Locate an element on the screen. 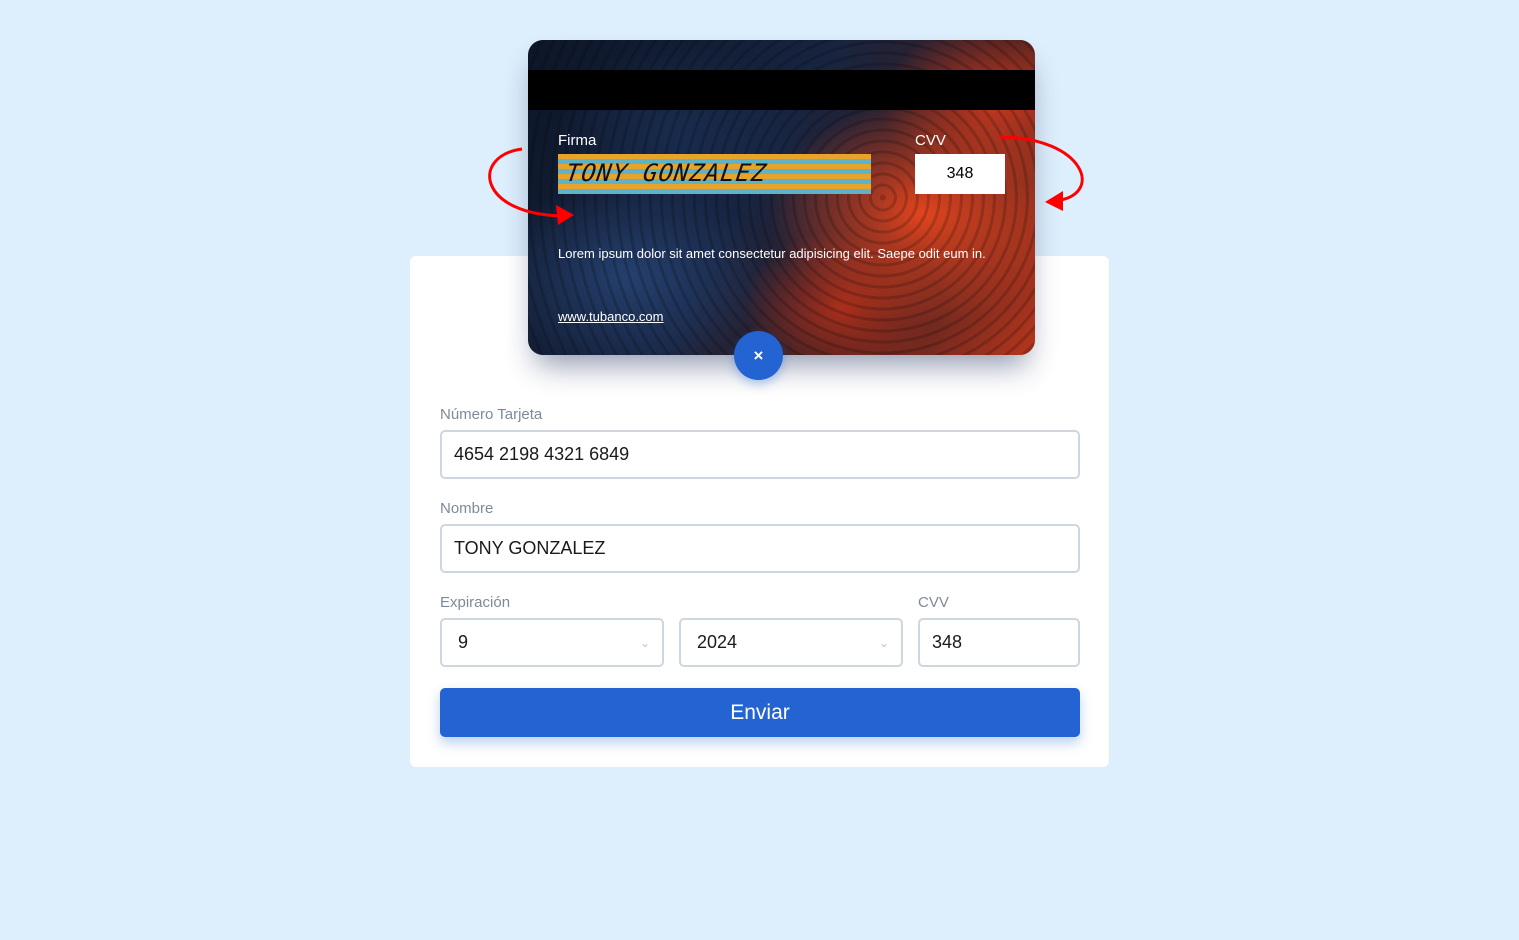 The width and height of the screenshot is (1519, 940). name-label: Nombre is located at coordinates (467, 508).